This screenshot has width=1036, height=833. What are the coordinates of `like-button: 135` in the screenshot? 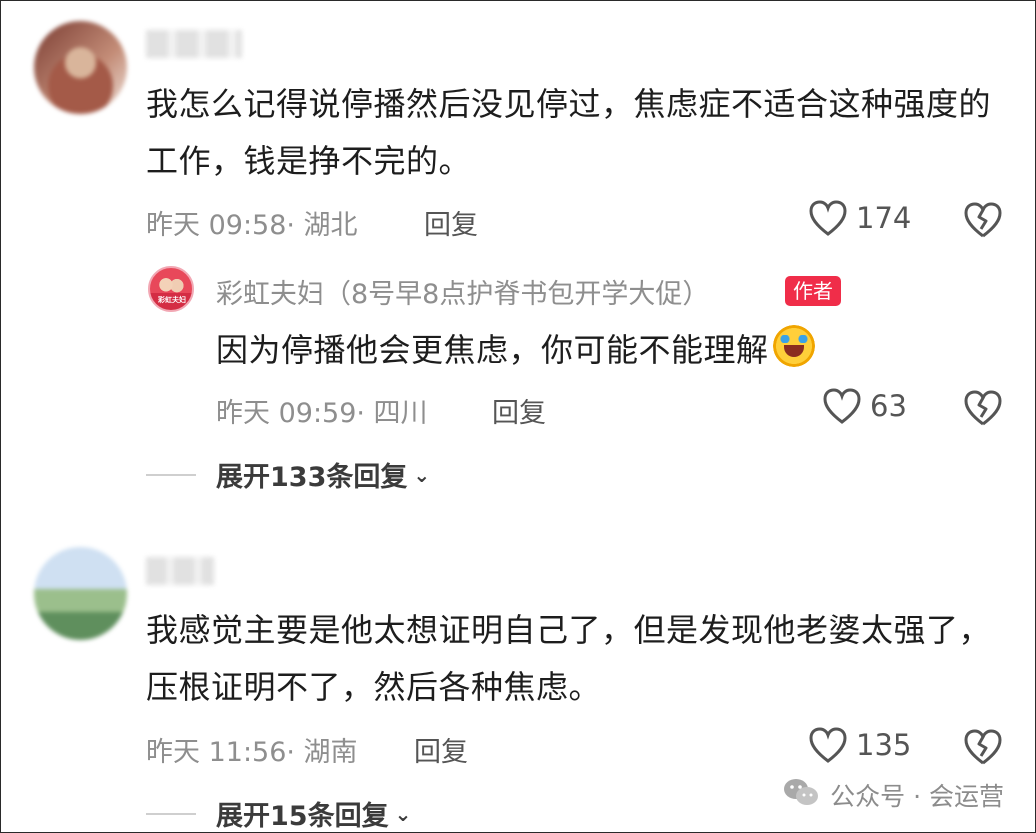 It's located at (859, 745).